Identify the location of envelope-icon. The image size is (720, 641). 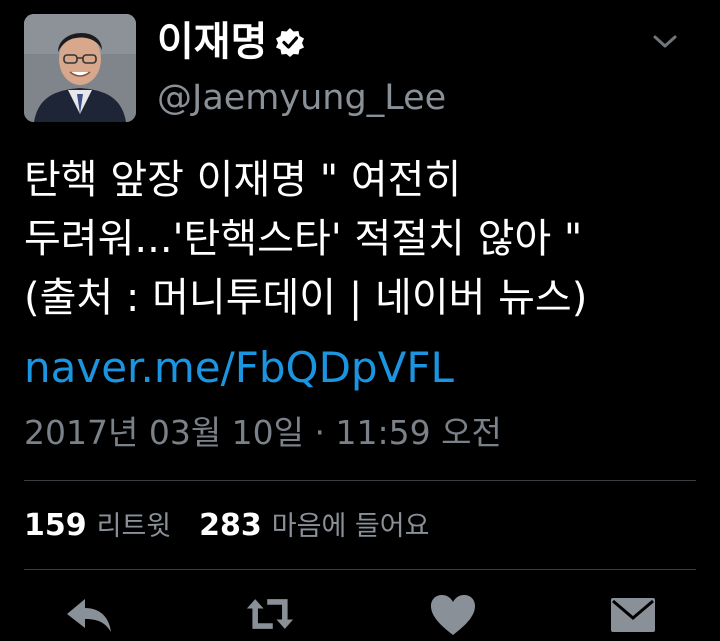
(633, 615).